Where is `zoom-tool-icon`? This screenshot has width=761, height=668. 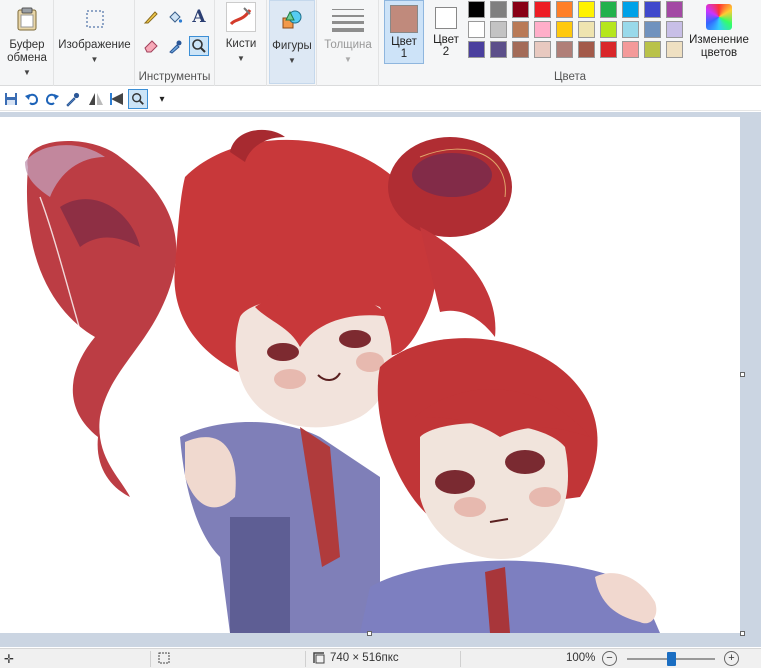
zoom-tool-icon is located at coordinates (138, 99).